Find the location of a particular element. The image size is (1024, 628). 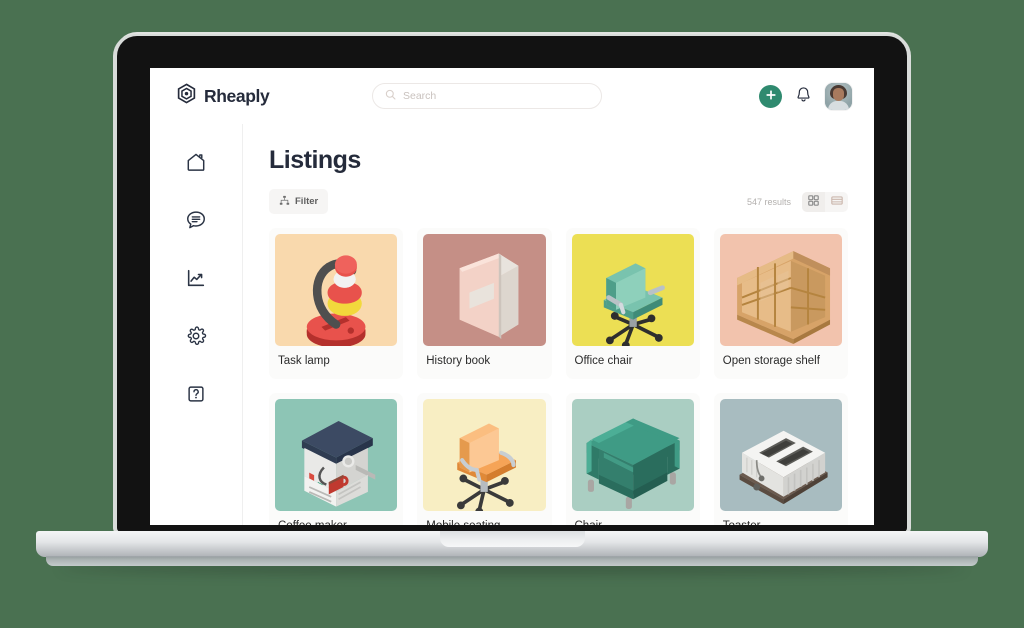

view-toggle is located at coordinates (825, 201).